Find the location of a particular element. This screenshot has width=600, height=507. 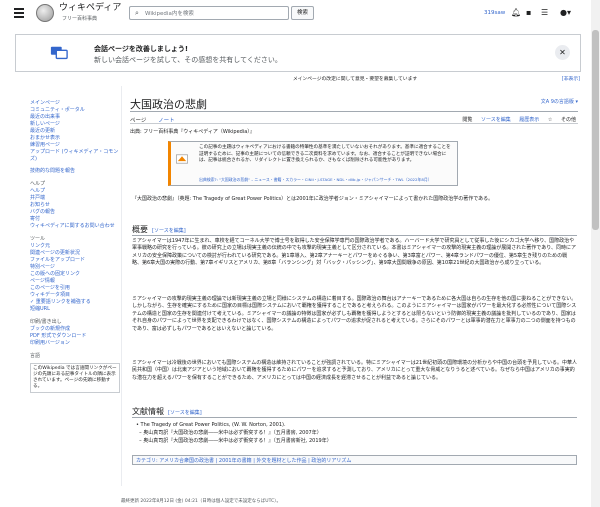

logo-subtitle: フリー百科事典 is located at coordinates (80, 19).